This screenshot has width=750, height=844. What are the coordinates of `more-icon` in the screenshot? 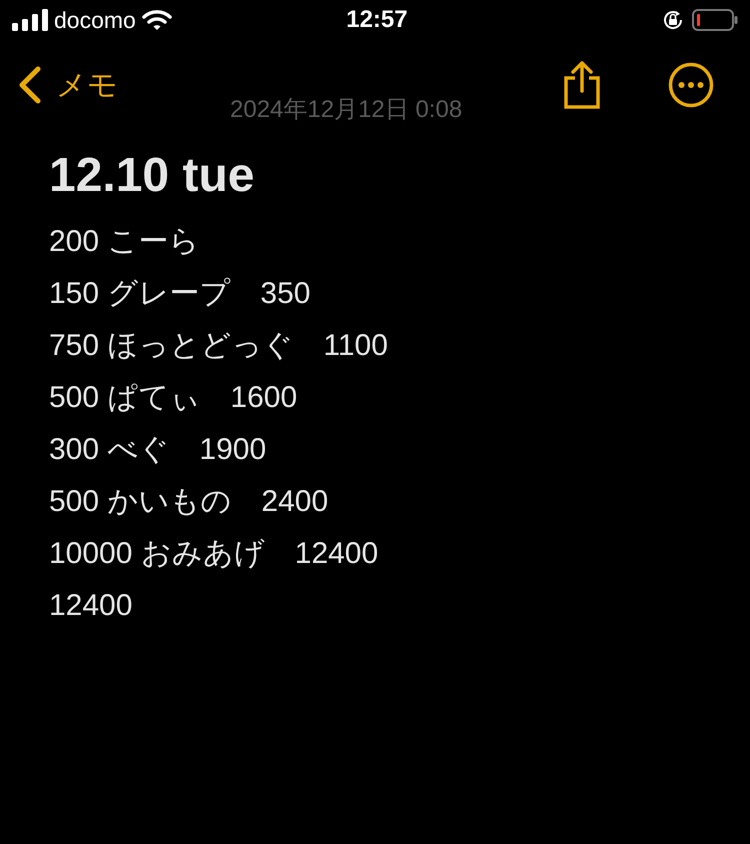 It's located at (691, 85).